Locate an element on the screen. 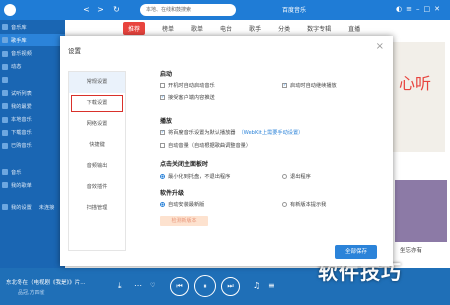 Image resolution: width=450 pixels, height=305 pixels. search-input: 本地、在线和鼓搜索 is located at coordinates (188, 10).